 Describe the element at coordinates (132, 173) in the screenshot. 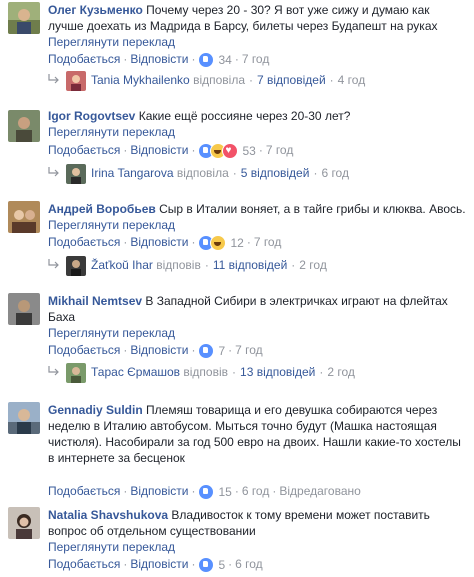

I see `reply-author: Irina Tangarova` at that location.